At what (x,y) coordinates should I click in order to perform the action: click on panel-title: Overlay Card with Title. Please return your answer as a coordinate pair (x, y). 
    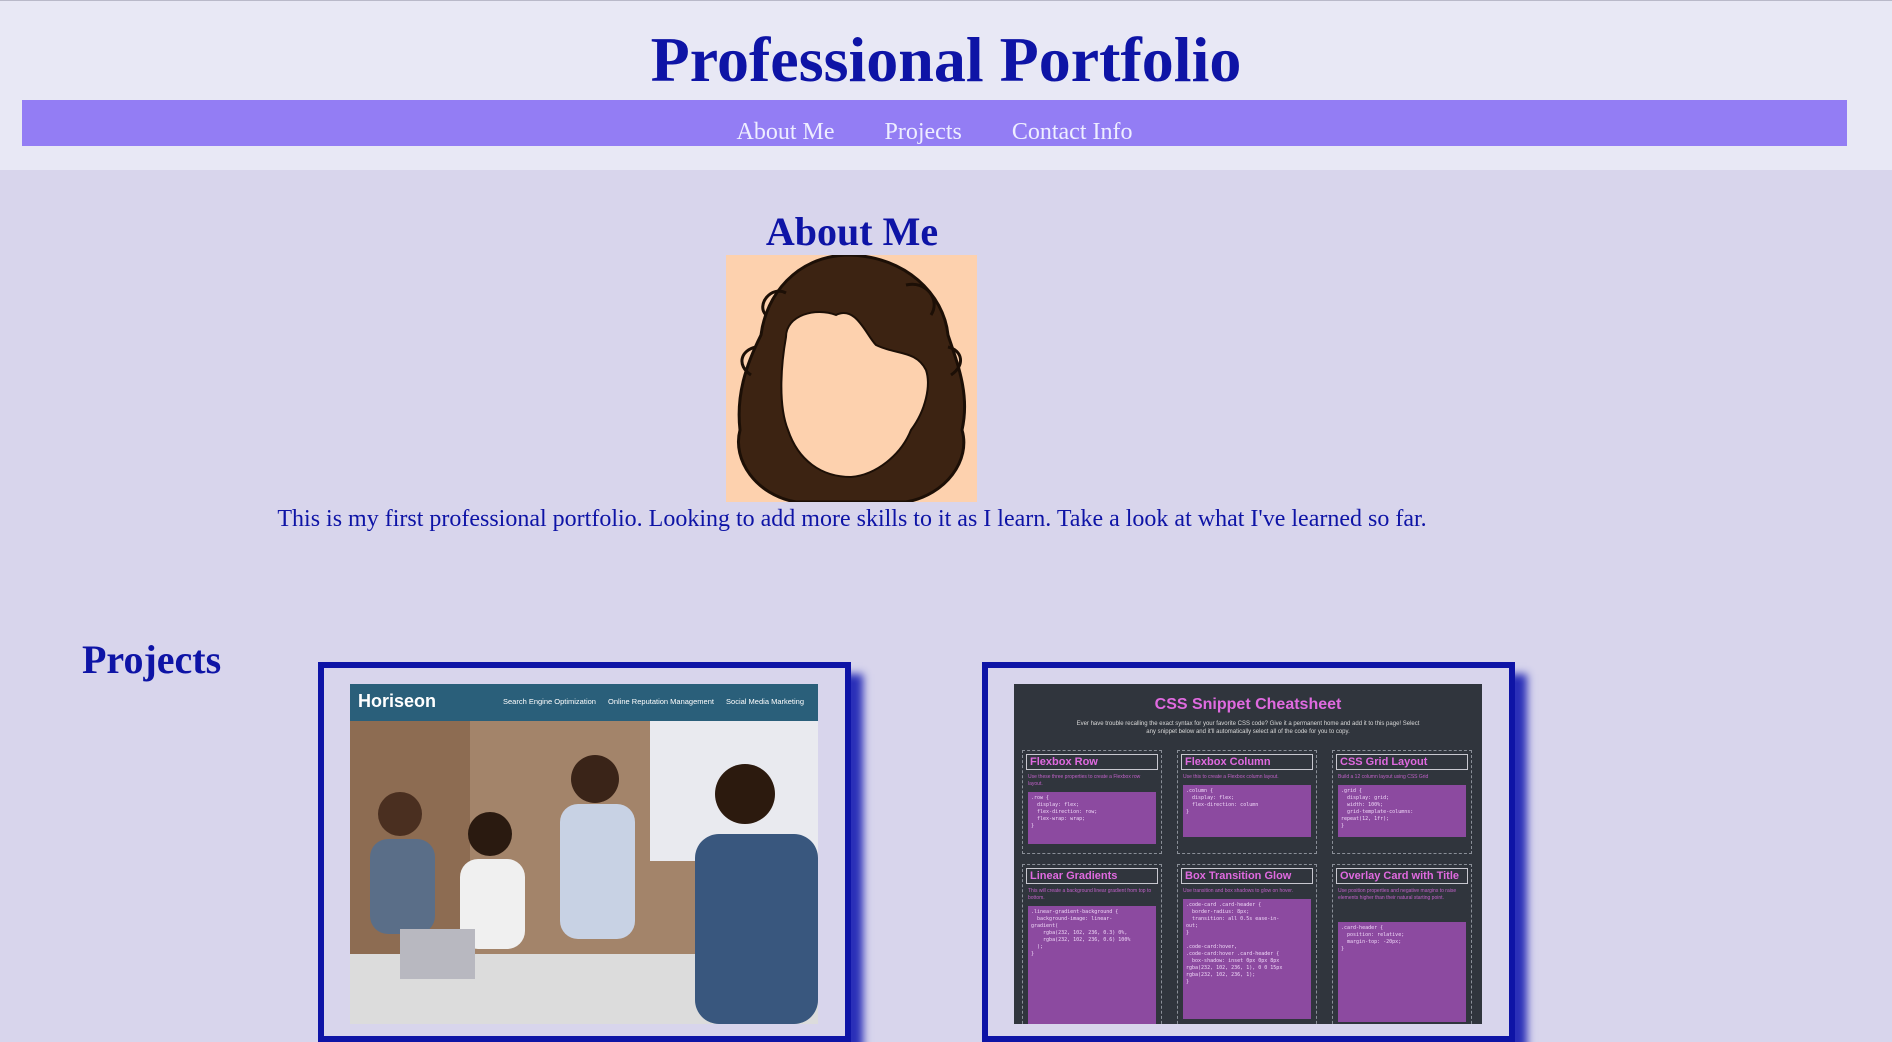
    Looking at the image, I should click on (1402, 876).